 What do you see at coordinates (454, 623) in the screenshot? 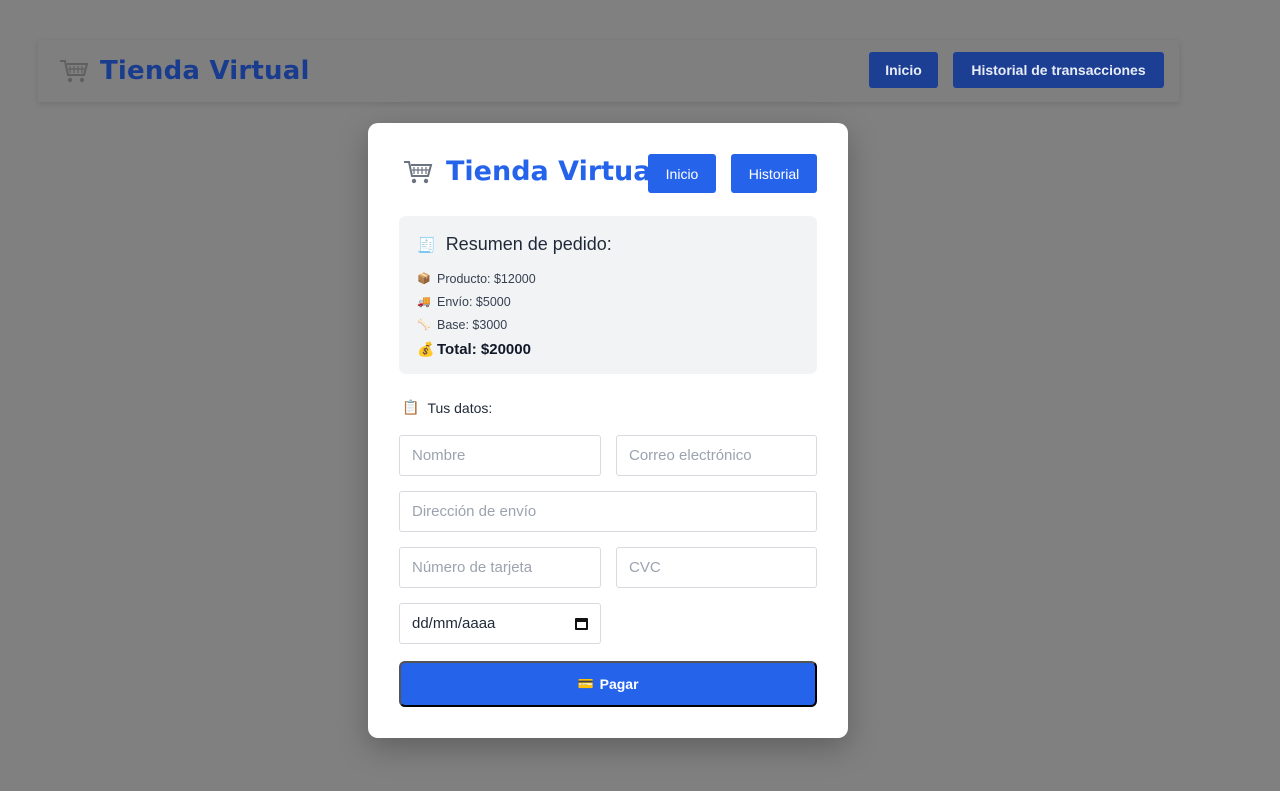
I see `fecha-value: dd/mm/aaaa` at bounding box center [454, 623].